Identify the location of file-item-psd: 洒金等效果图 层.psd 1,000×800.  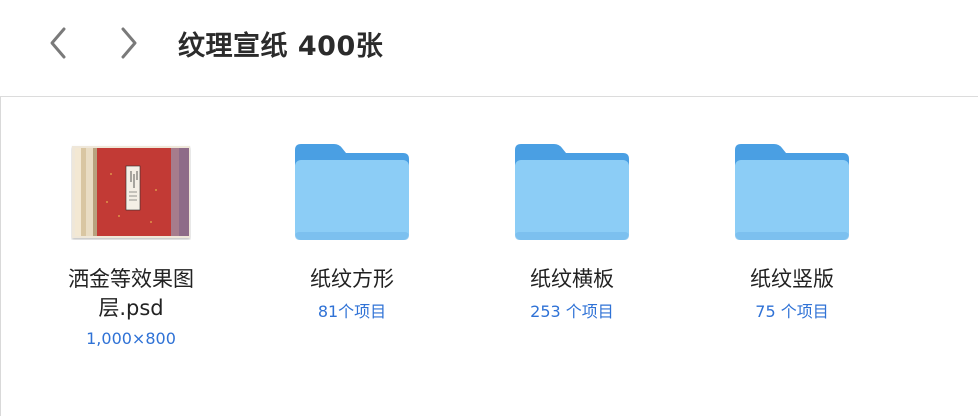
(131, 232).